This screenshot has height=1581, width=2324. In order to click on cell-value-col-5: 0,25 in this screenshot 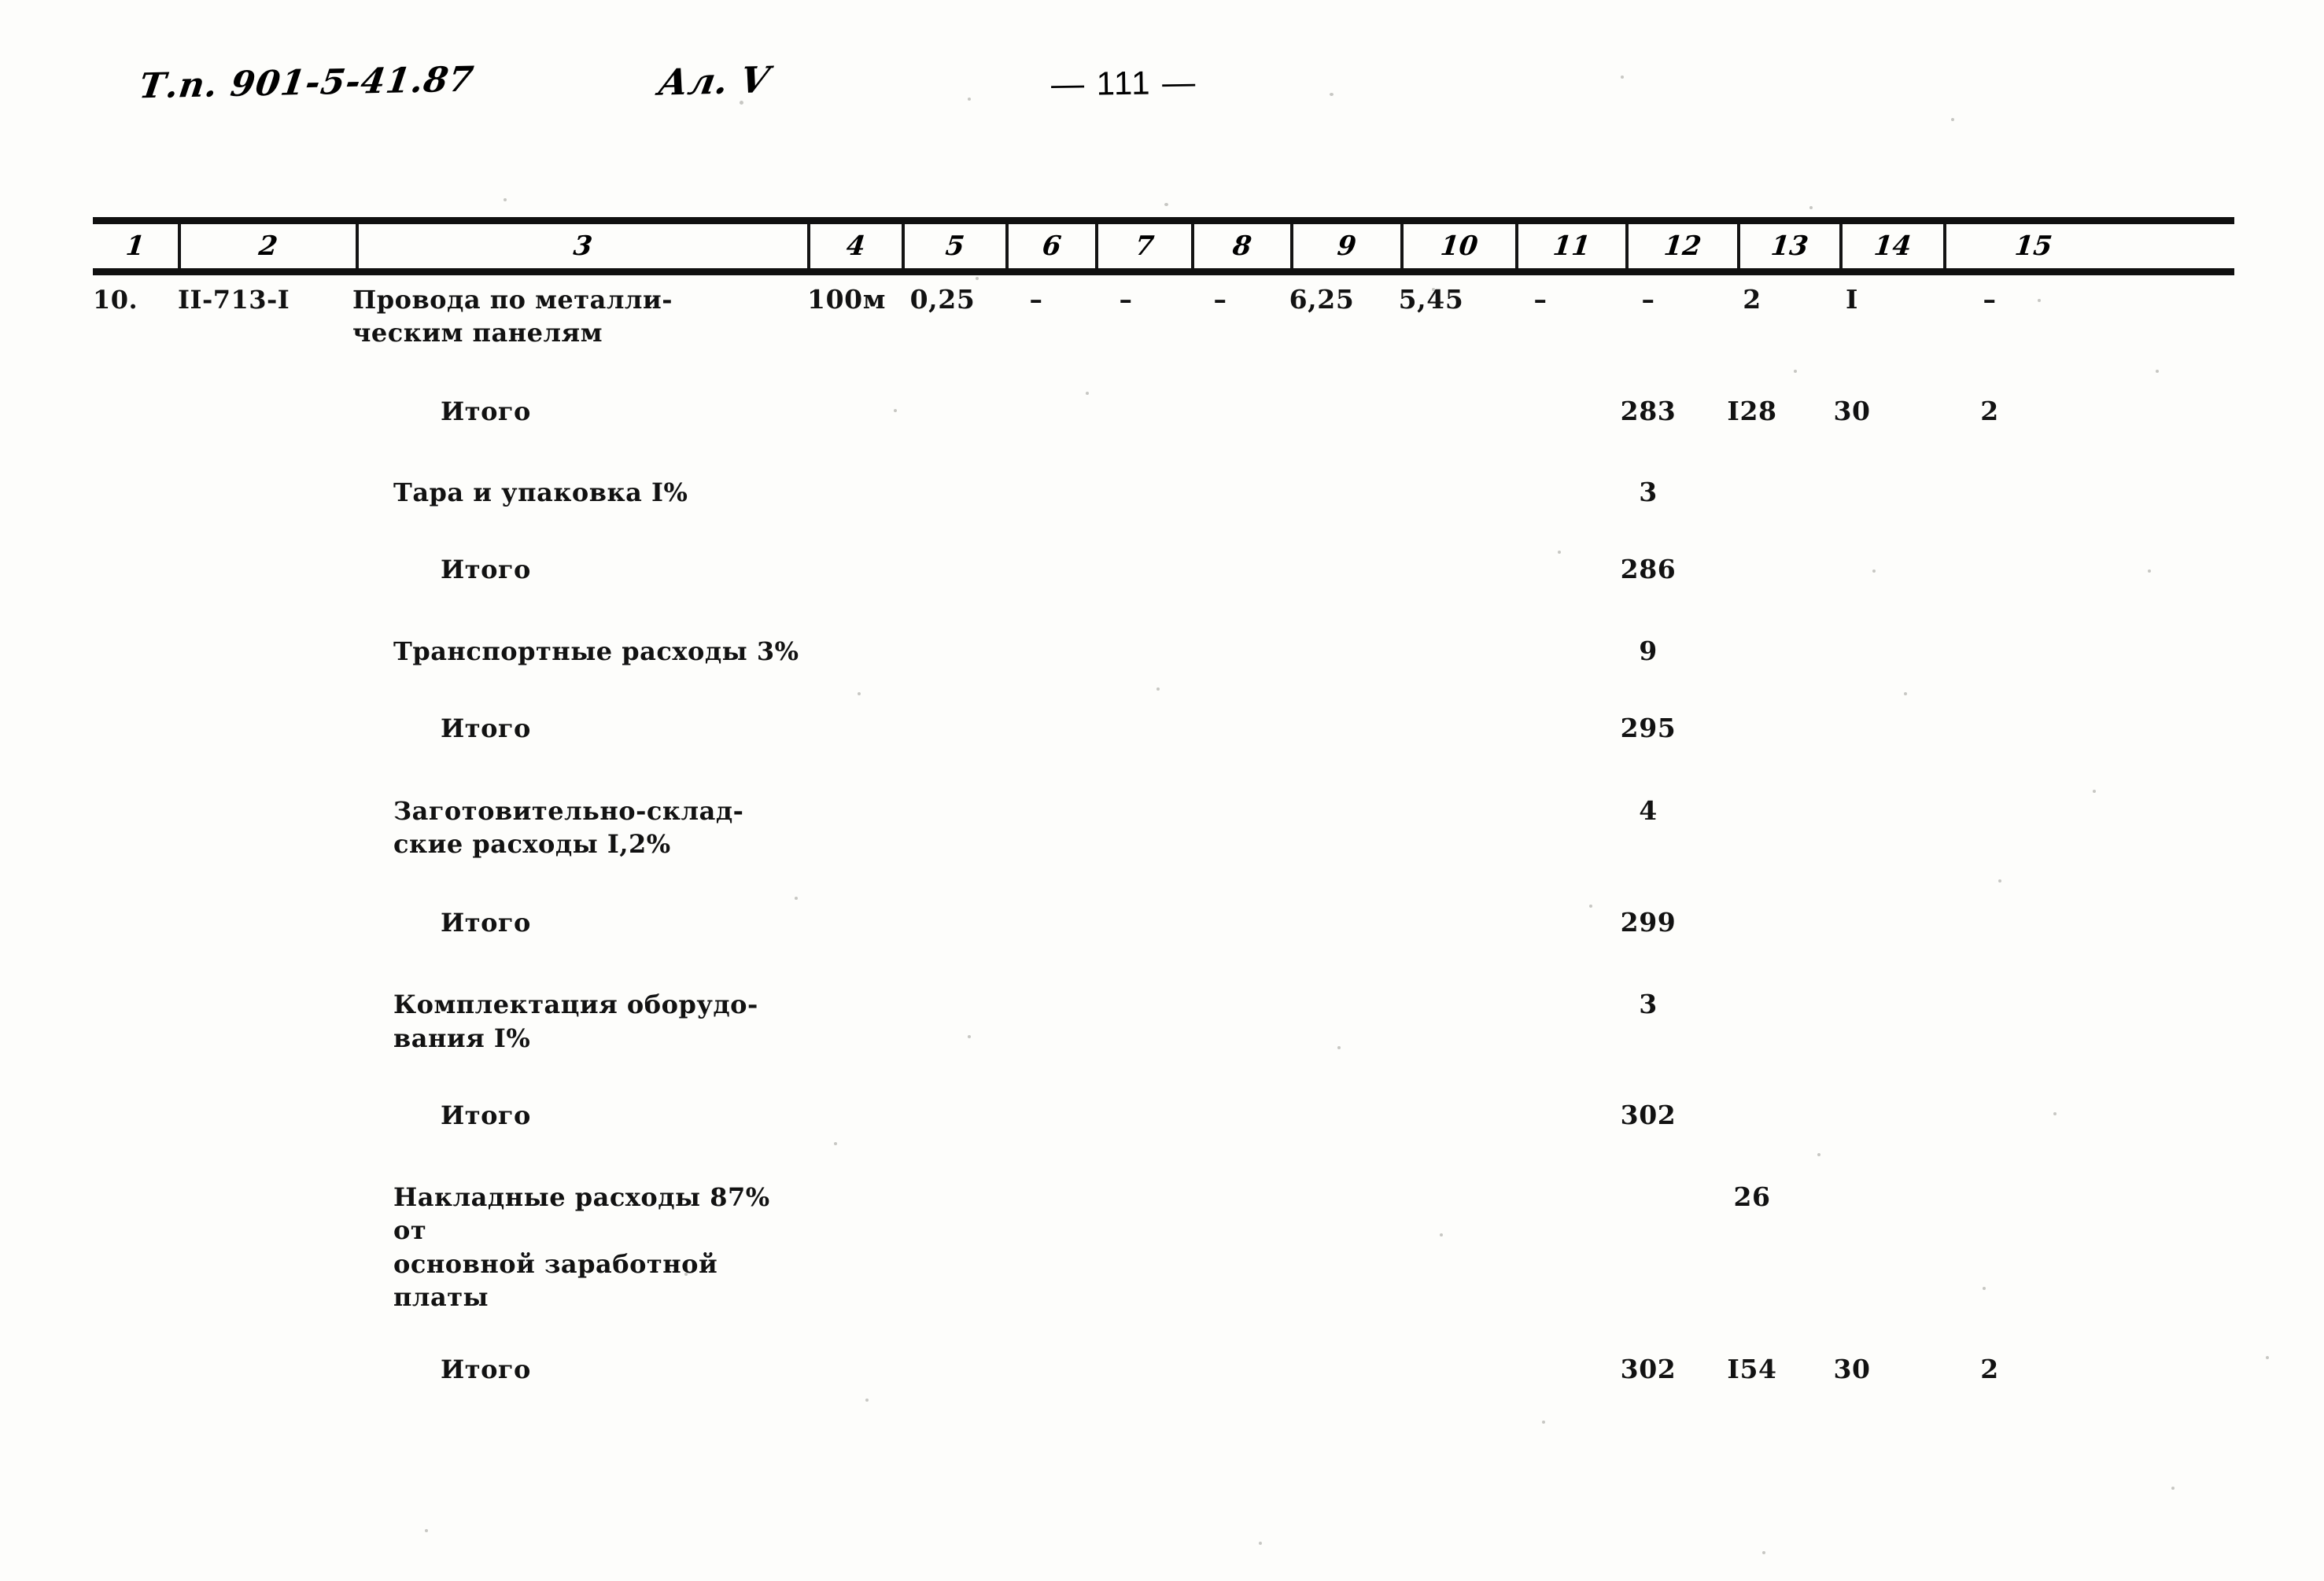, I will do `click(943, 299)`.